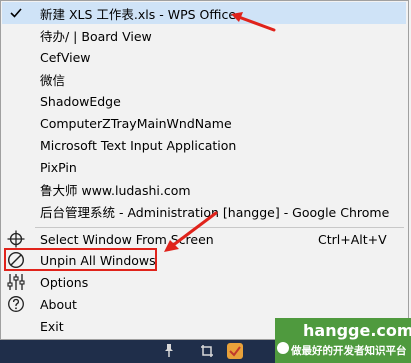 Image resolution: width=411 pixels, height=363 pixels. What do you see at coordinates (283, 348) in the screenshot?
I see `watermark-logo-icon` at bounding box center [283, 348].